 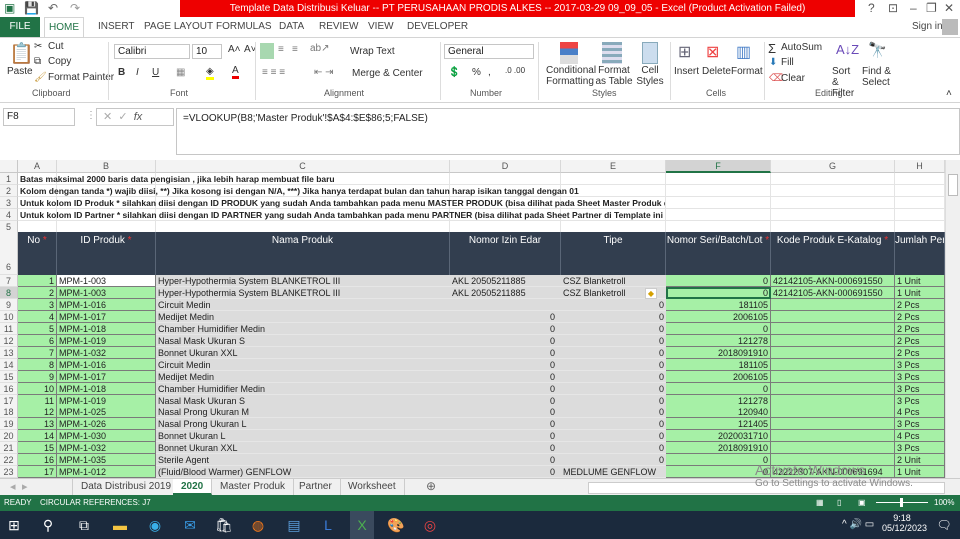 I want to click on tab-home: HOME, so click(x=64, y=27).